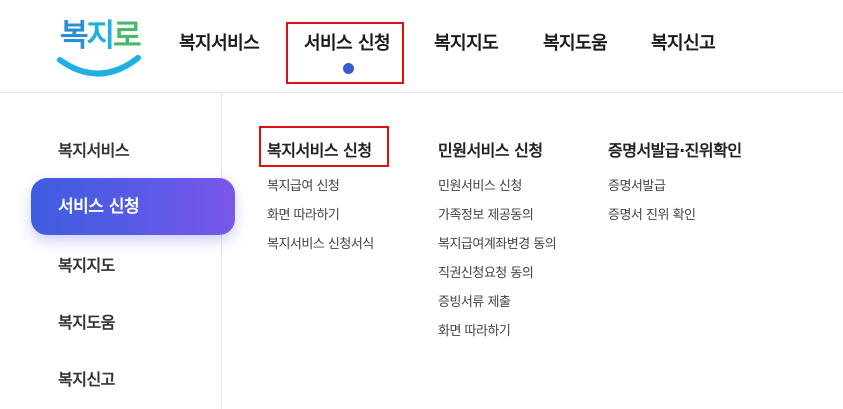 Image resolution: width=843 pixels, height=409 pixels. What do you see at coordinates (345, 53) in the screenshot?
I see `gnb-active-highlight` at bounding box center [345, 53].